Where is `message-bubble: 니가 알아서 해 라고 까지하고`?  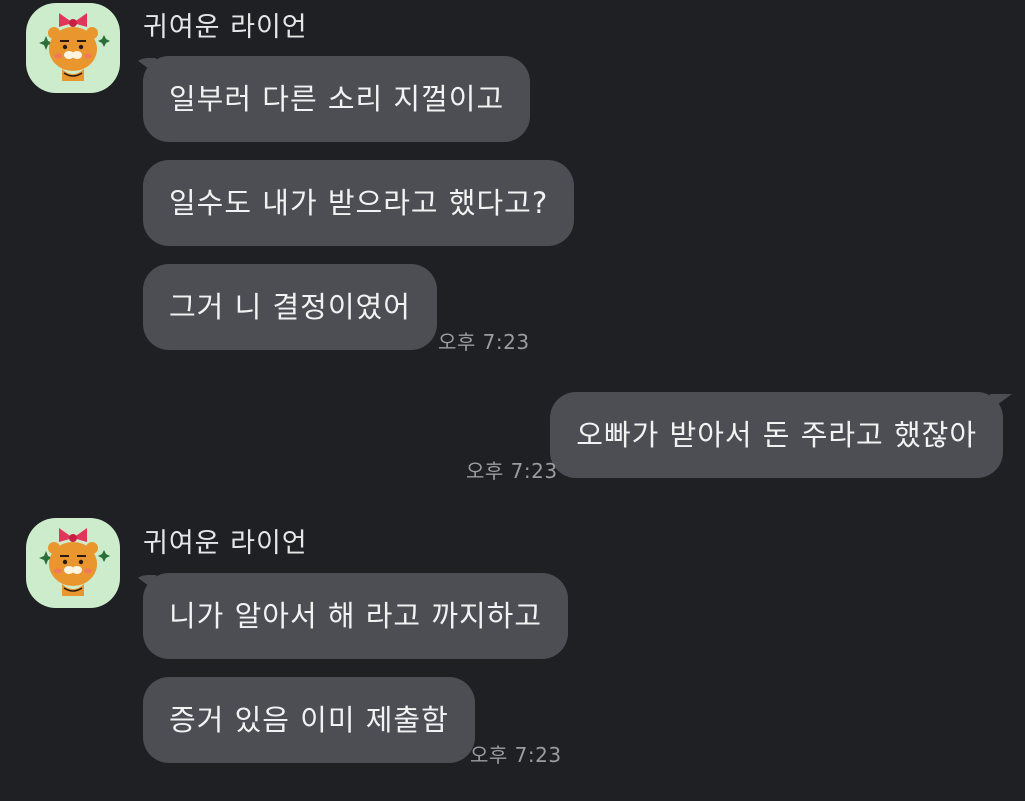 message-bubble: 니가 알아서 해 라고 까지하고 is located at coordinates (356, 616).